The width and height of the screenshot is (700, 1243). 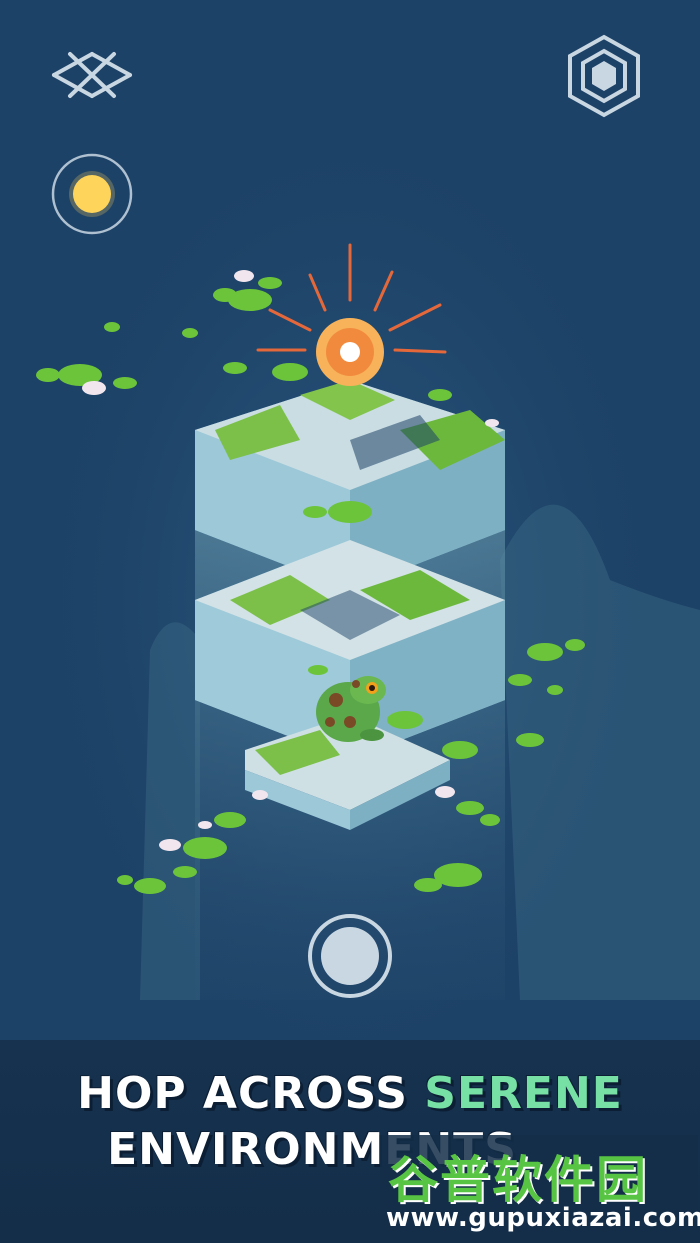 I want to click on hexagon-button, so click(x=604, y=76).